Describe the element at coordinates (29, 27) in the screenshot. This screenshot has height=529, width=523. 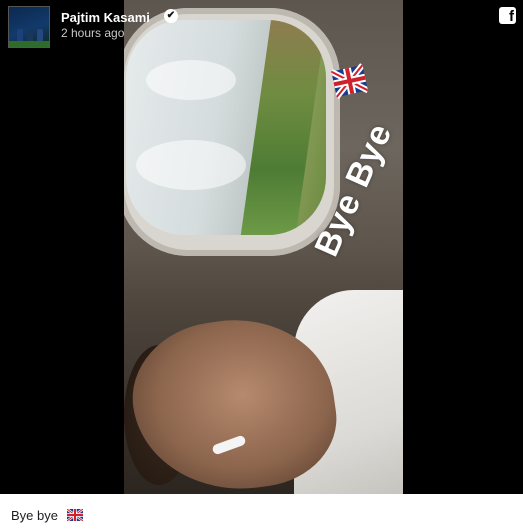
I see `avatar` at that location.